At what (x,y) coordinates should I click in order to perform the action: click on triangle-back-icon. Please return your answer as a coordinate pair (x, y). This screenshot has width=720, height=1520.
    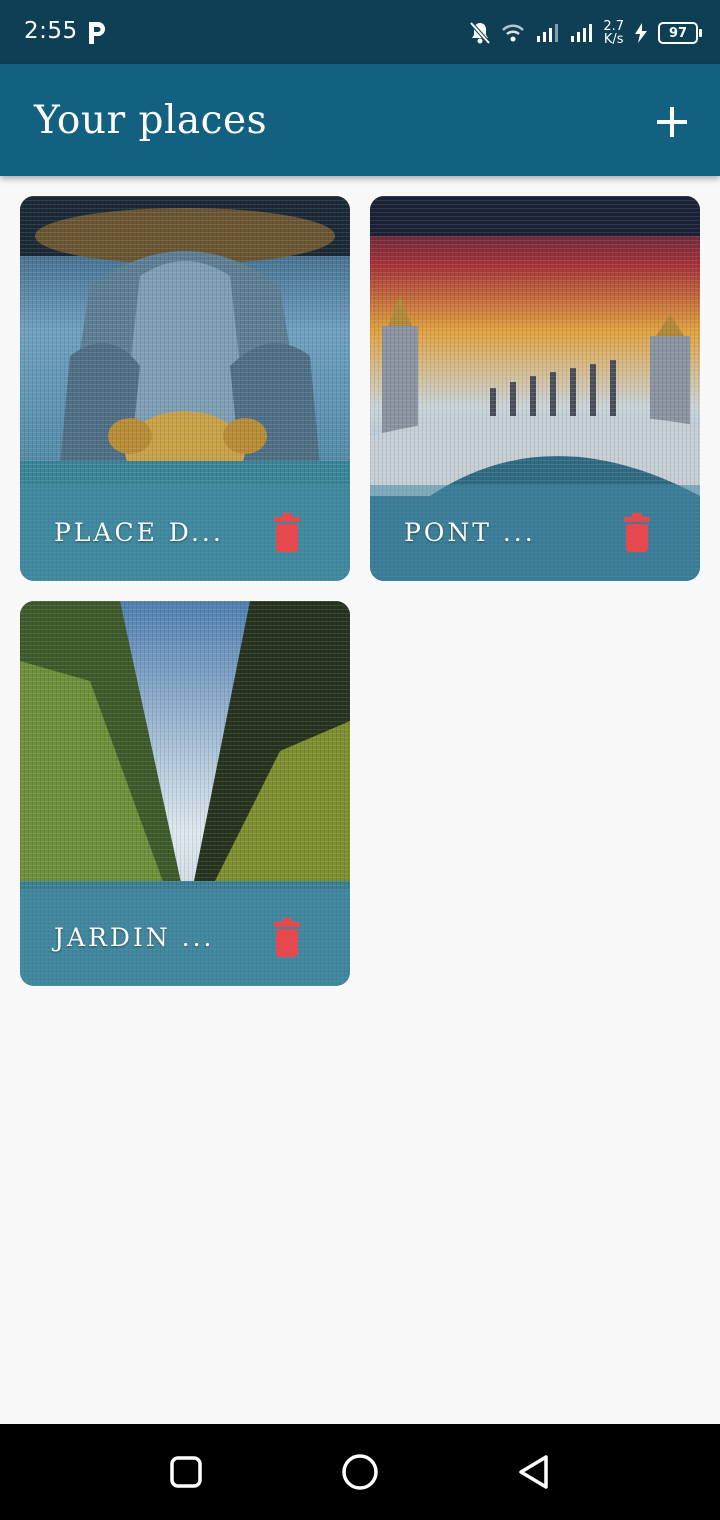
    Looking at the image, I should click on (533, 1472).